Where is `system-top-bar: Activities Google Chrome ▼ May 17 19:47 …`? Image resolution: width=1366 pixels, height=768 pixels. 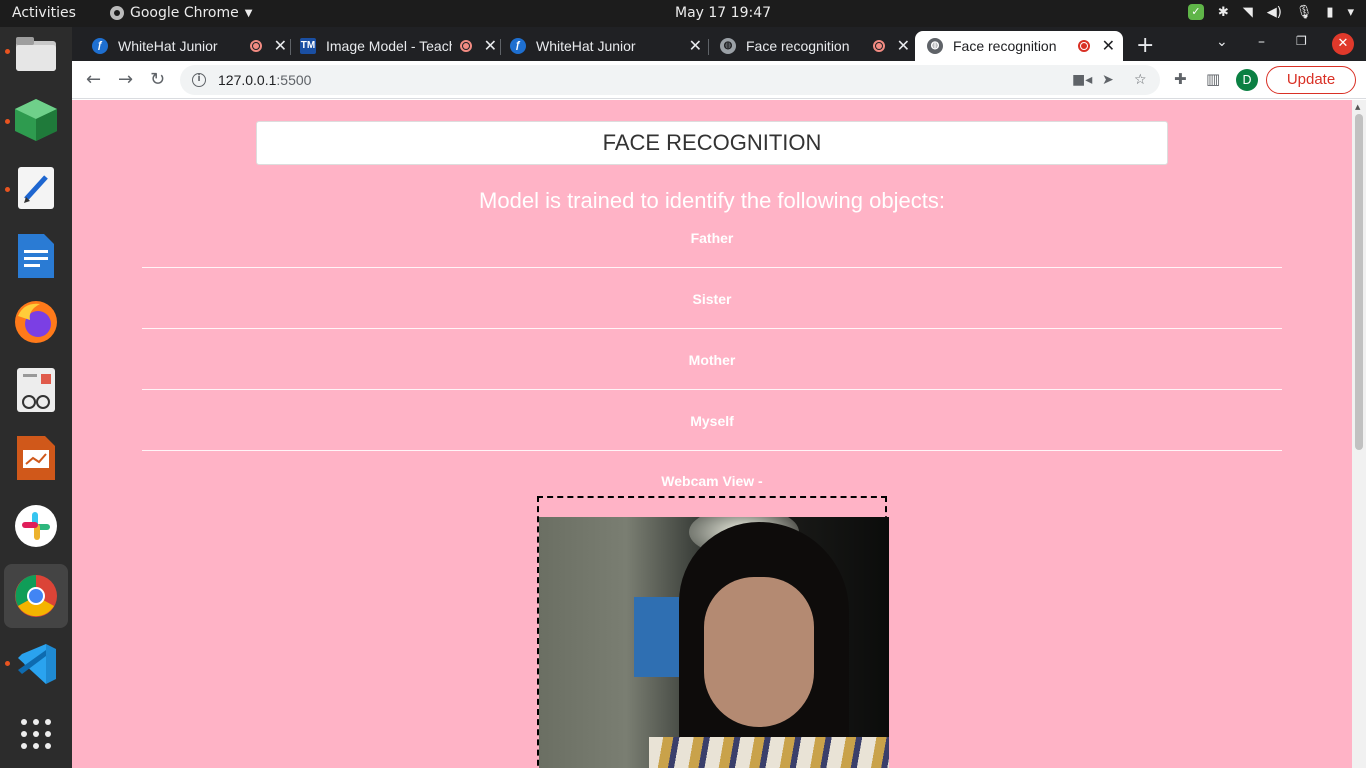 system-top-bar: Activities Google Chrome ▼ May 17 19:47 … is located at coordinates (683, 13).